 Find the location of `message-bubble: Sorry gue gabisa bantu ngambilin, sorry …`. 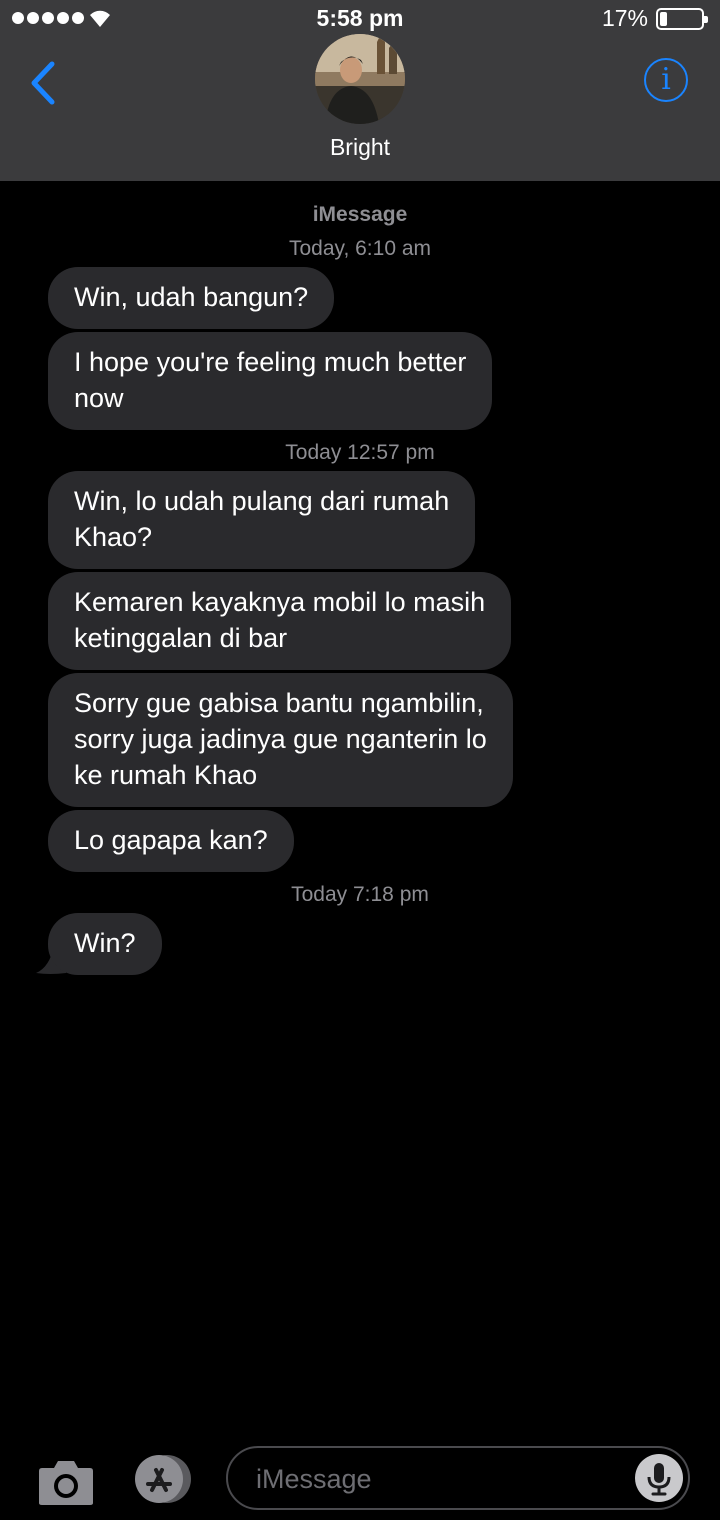

message-bubble: Sorry gue gabisa bantu ngambilin, sorry … is located at coordinates (280, 740).